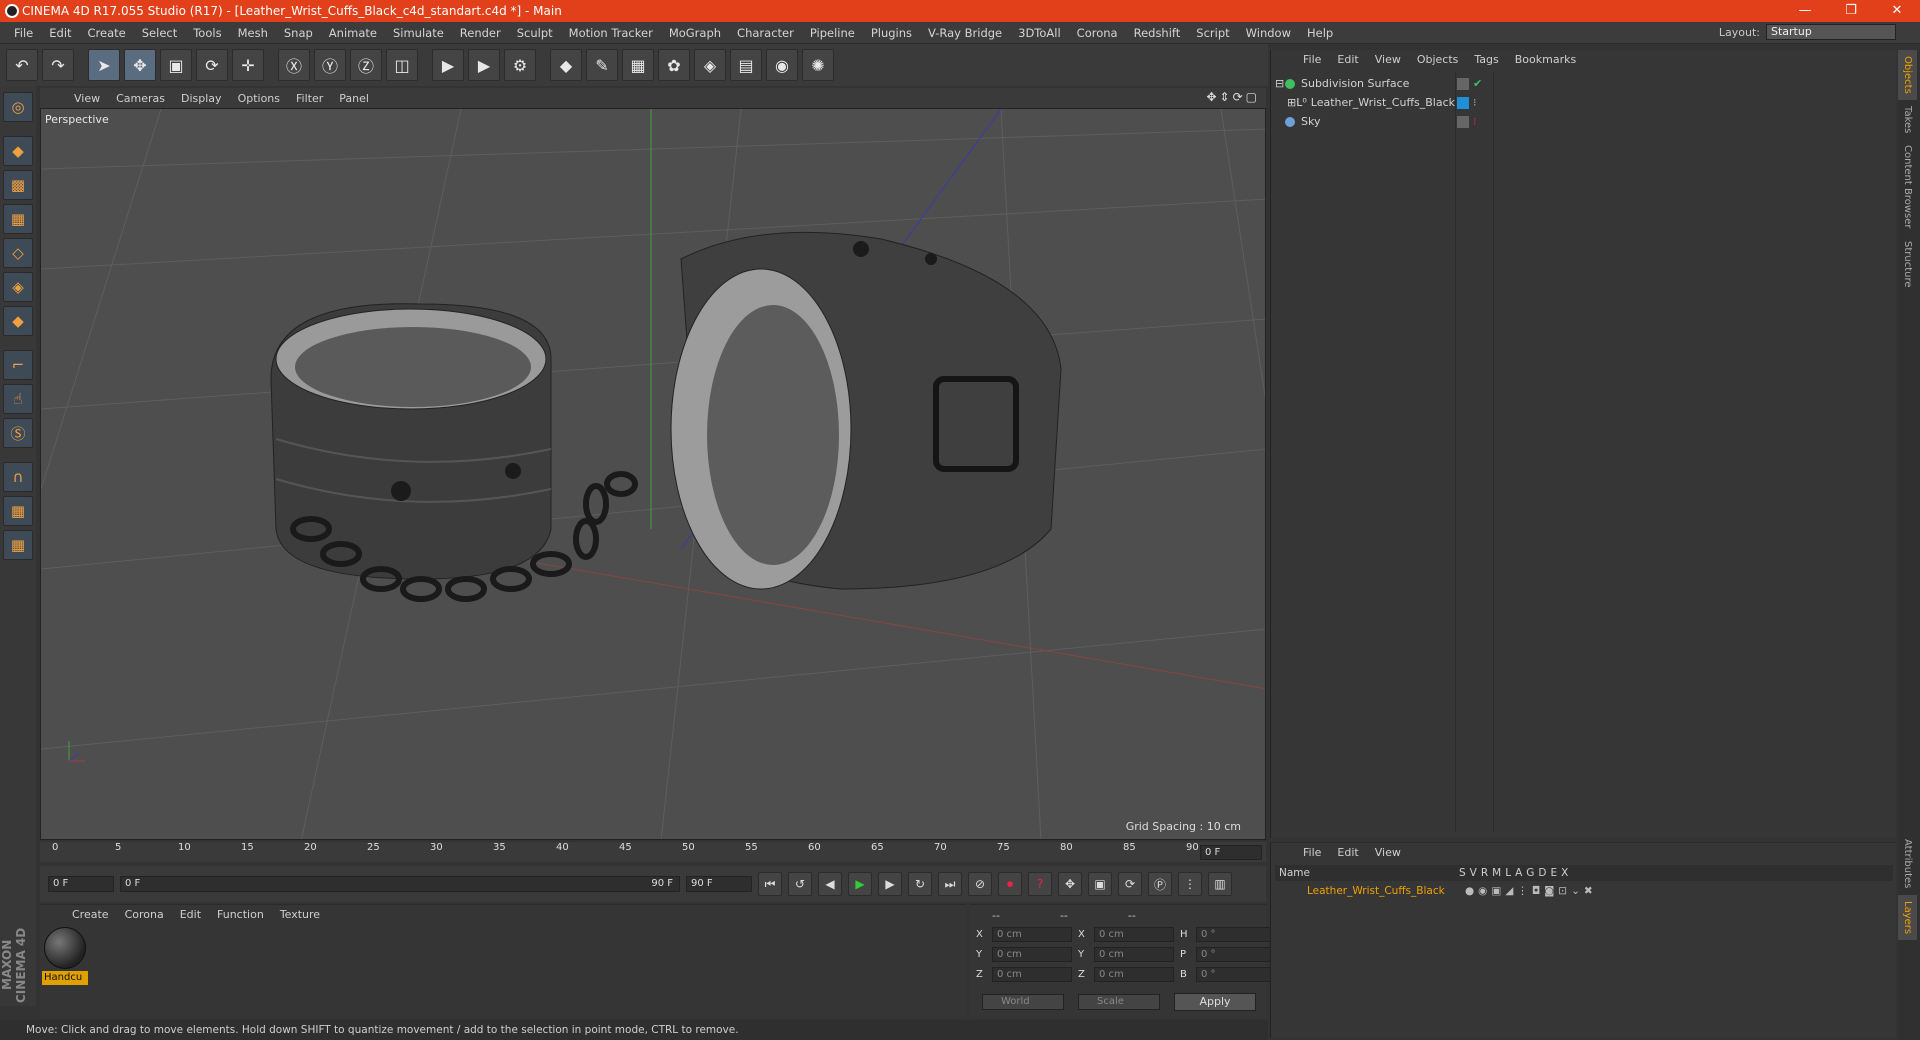  I want to click on menu-redshift: Redshift, so click(1157, 33).